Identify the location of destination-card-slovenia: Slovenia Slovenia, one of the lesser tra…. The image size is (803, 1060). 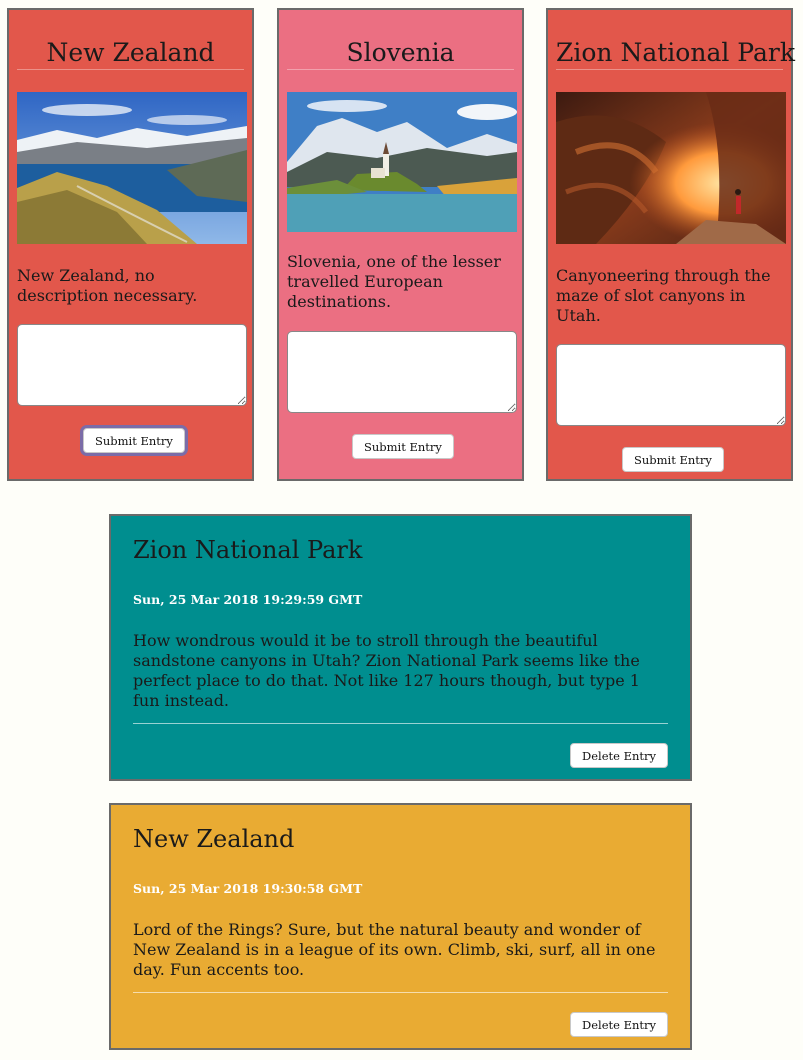
(400, 244).